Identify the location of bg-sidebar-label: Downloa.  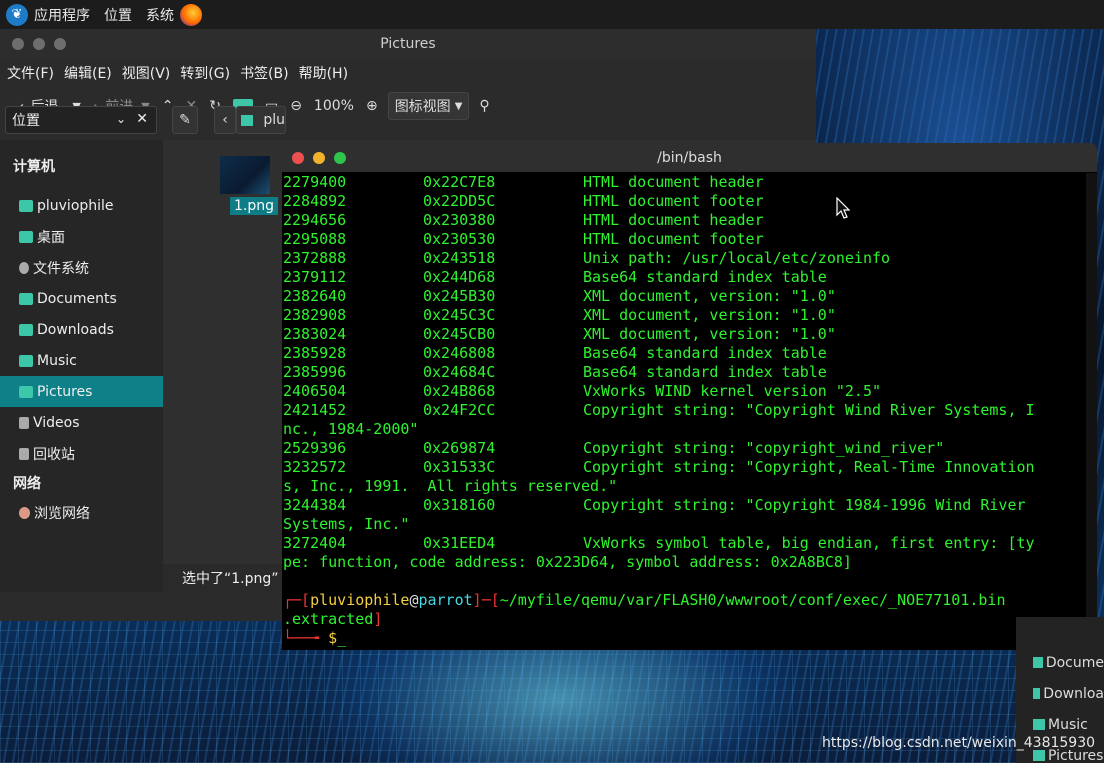
(1073, 693).